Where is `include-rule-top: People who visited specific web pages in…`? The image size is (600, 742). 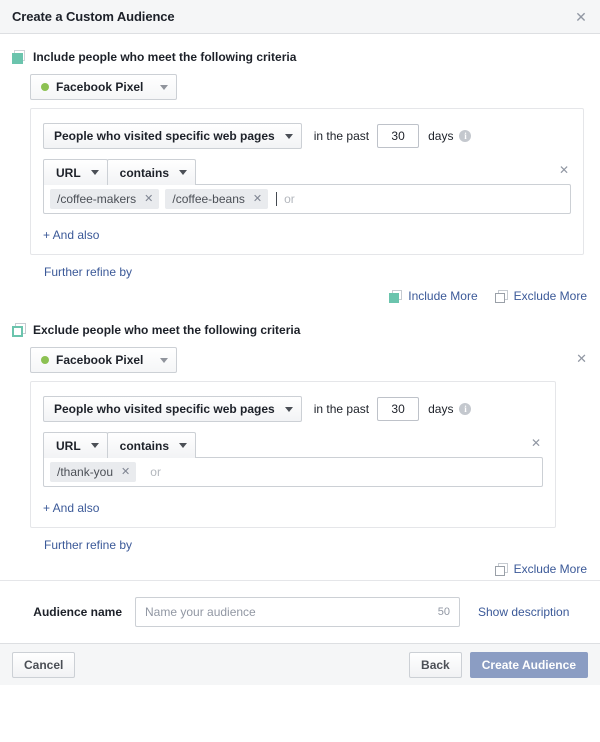 include-rule-top: People who visited specific web pages in… is located at coordinates (307, 136).